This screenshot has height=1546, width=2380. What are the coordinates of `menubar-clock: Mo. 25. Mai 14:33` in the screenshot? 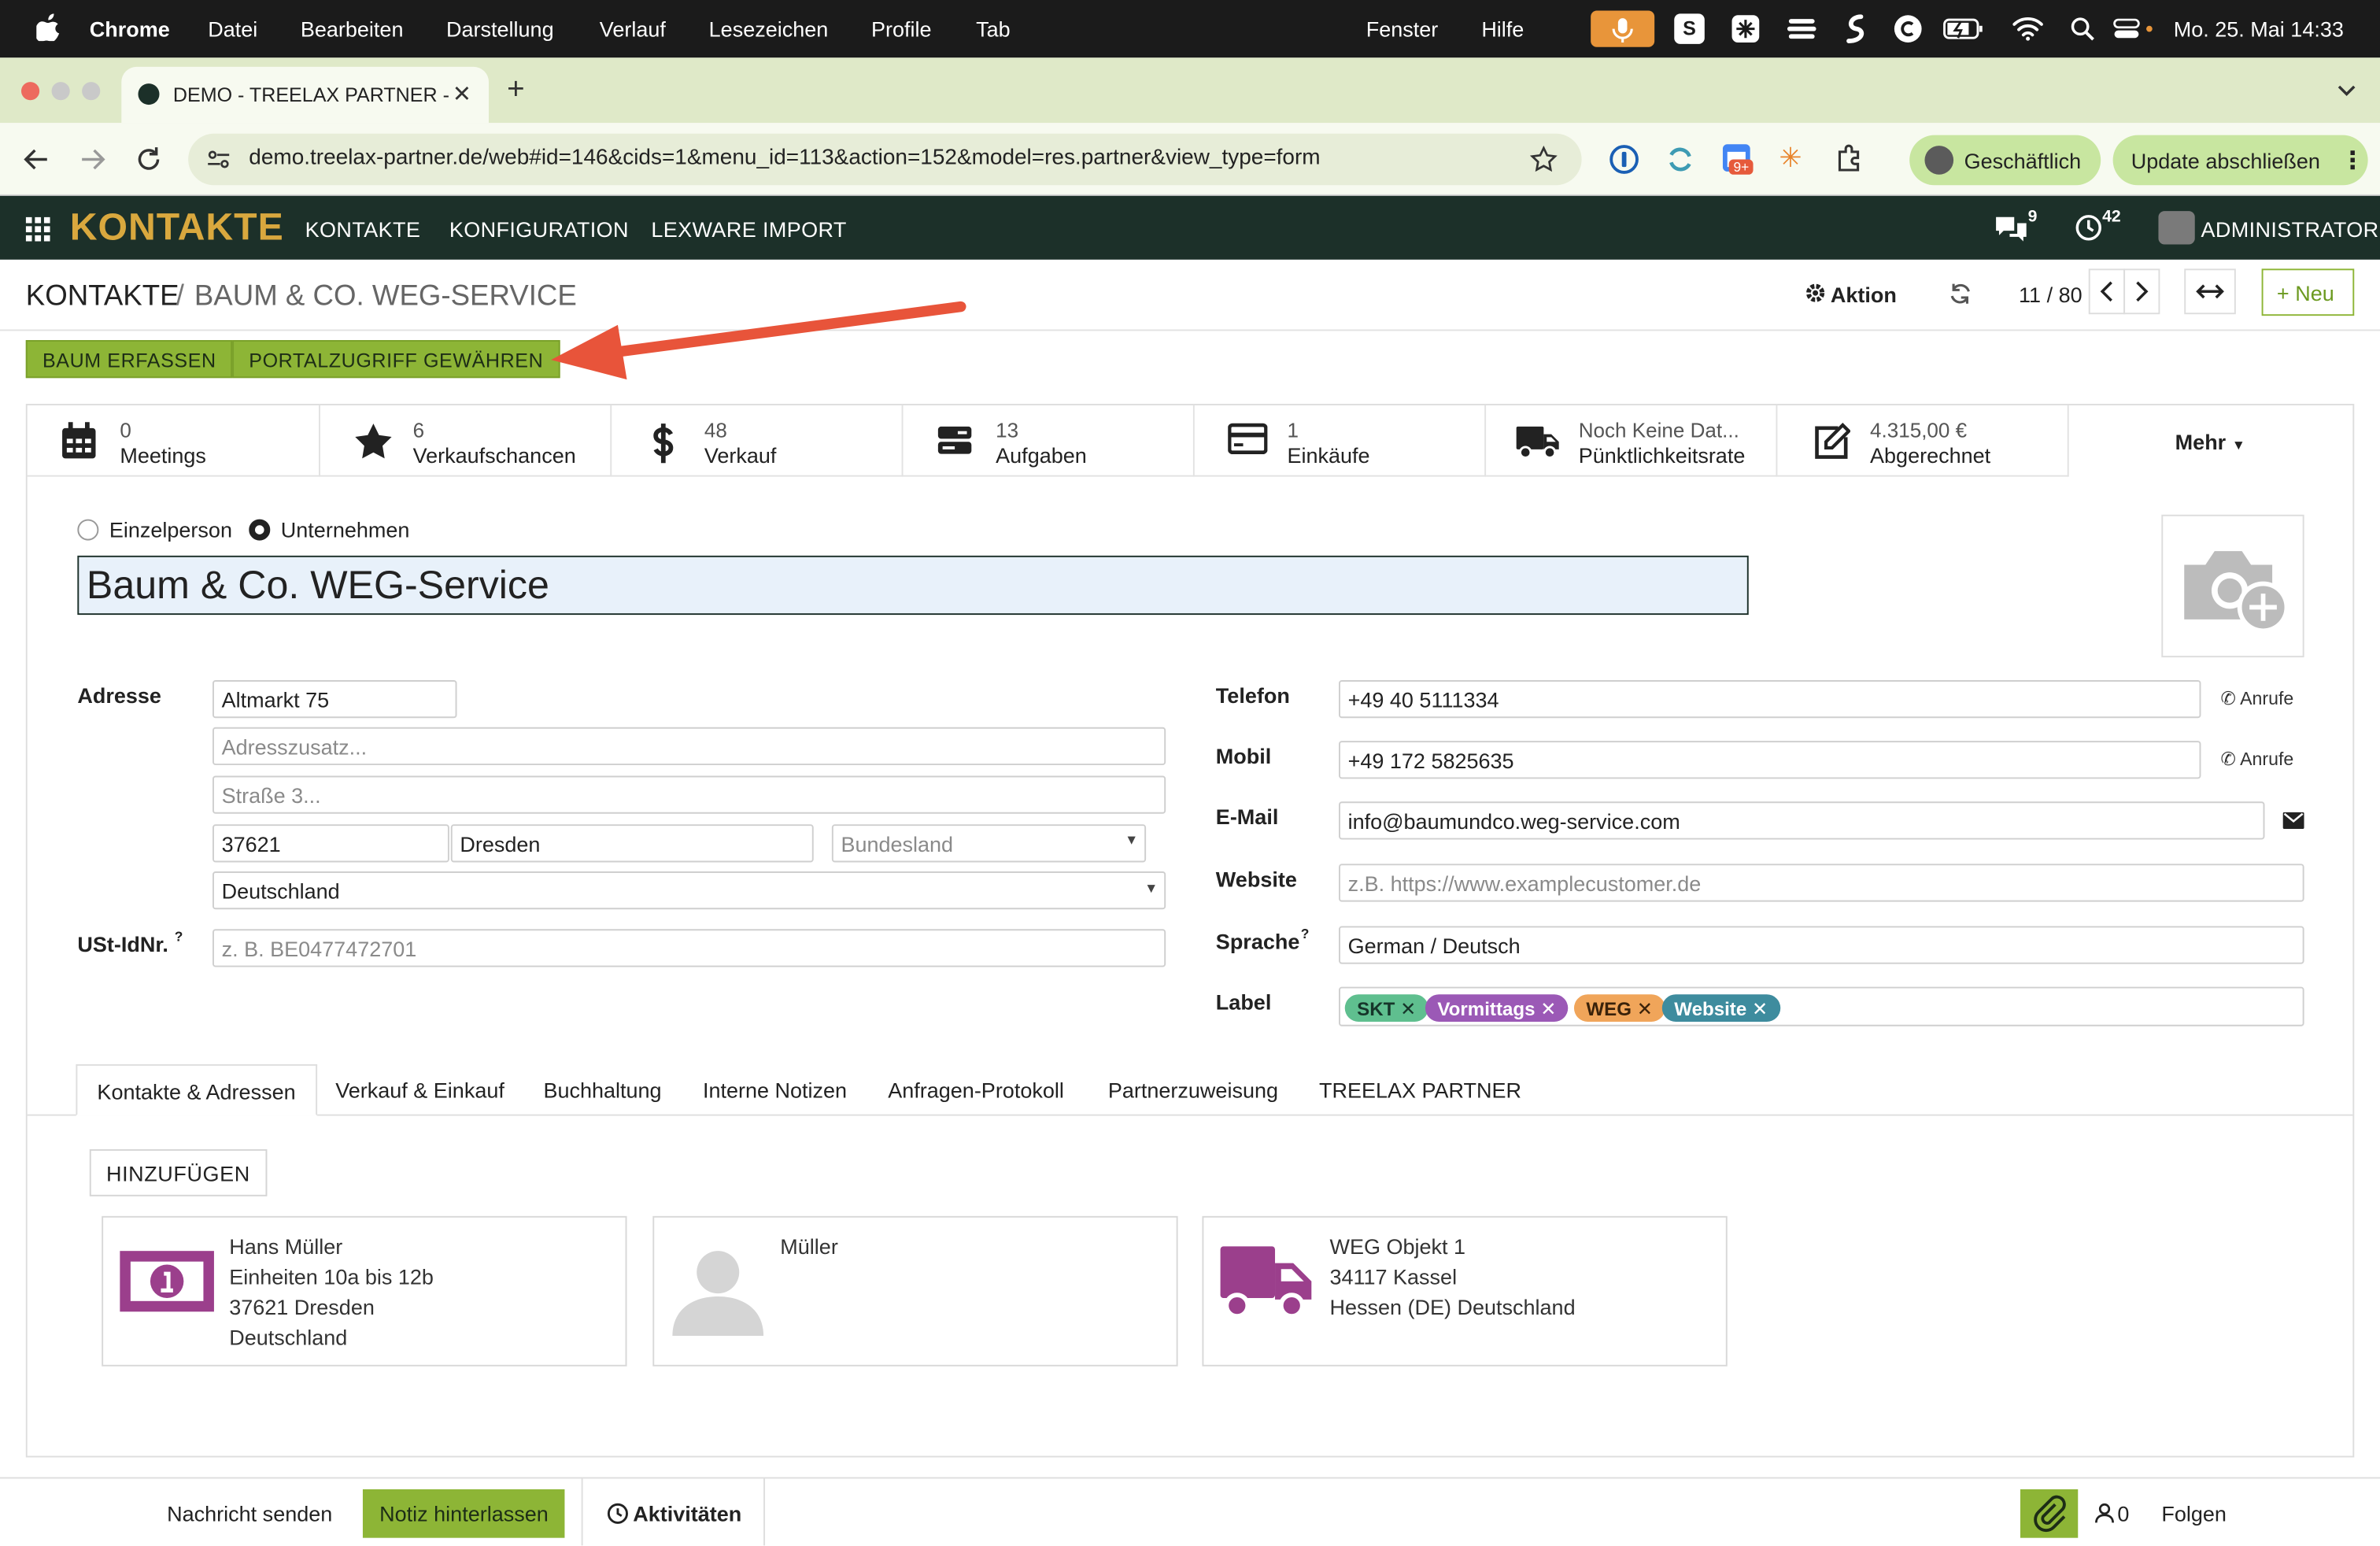 It's located at (2259, 29).